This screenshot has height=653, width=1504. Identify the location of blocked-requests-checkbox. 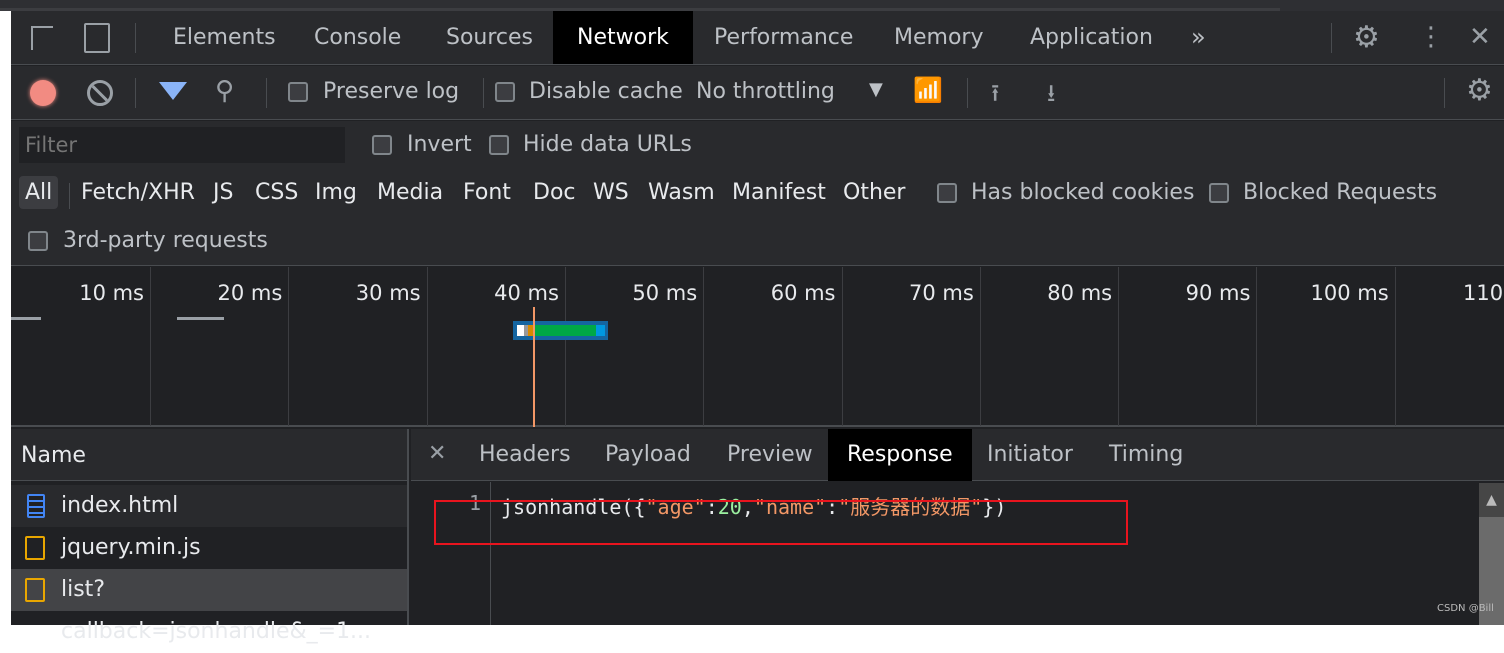
(1219, 193).